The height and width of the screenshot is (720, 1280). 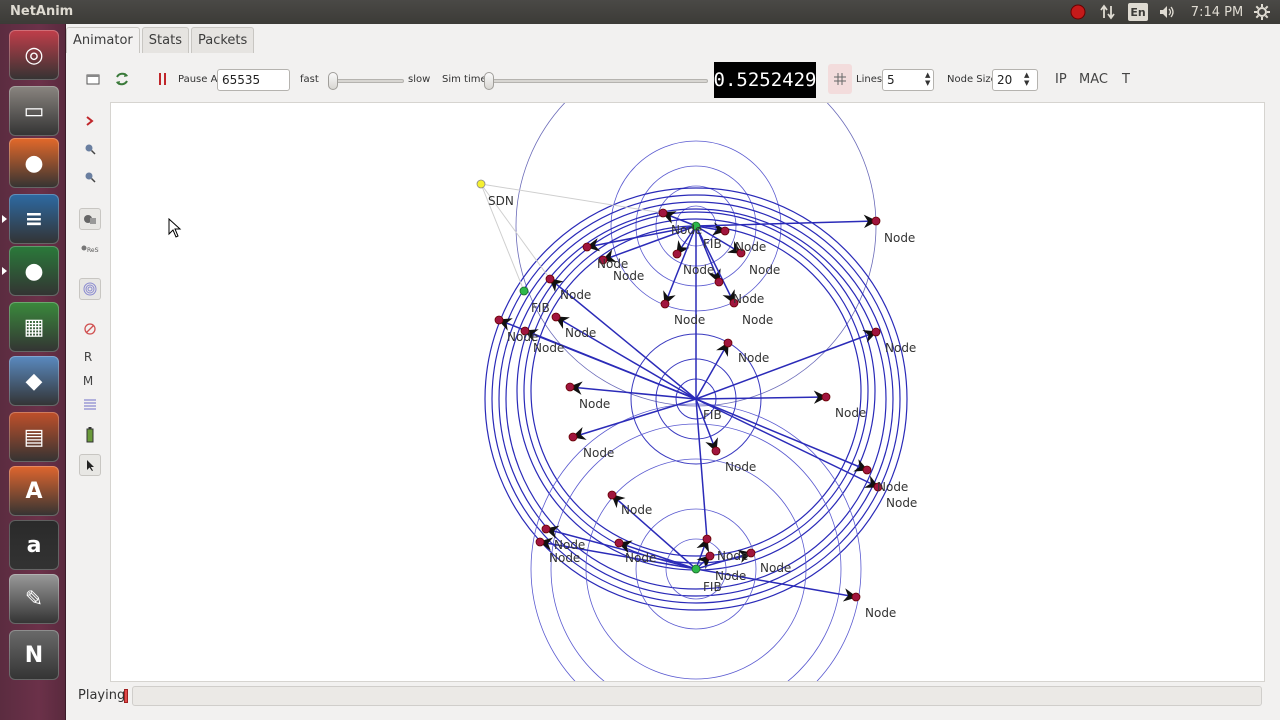 What do you see at coordinates (1015, 80) in the screenshot?
I see `node-size-spinbox: 20` at bounding box center [1015, 80].